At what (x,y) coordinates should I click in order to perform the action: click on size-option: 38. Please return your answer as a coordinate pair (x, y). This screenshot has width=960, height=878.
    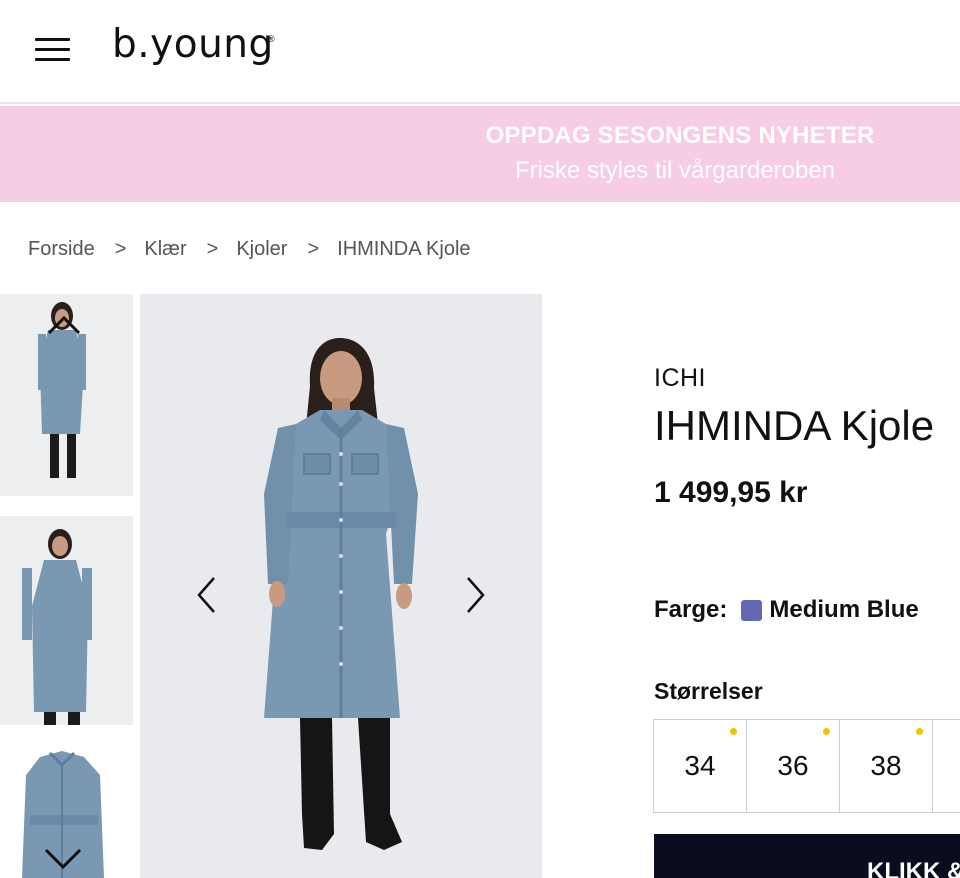
    Looking at the image, I should click on (886, 766).